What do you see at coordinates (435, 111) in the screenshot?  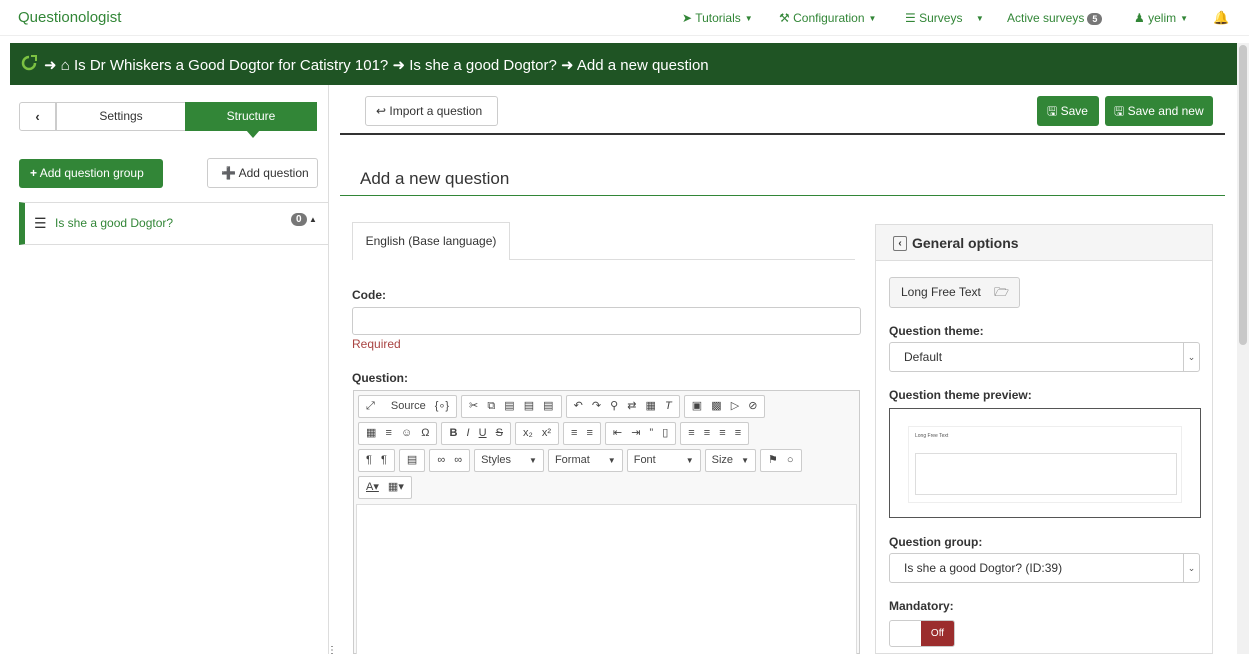 I see `import-question-label: Import a question` at bounding box center [435, 111].